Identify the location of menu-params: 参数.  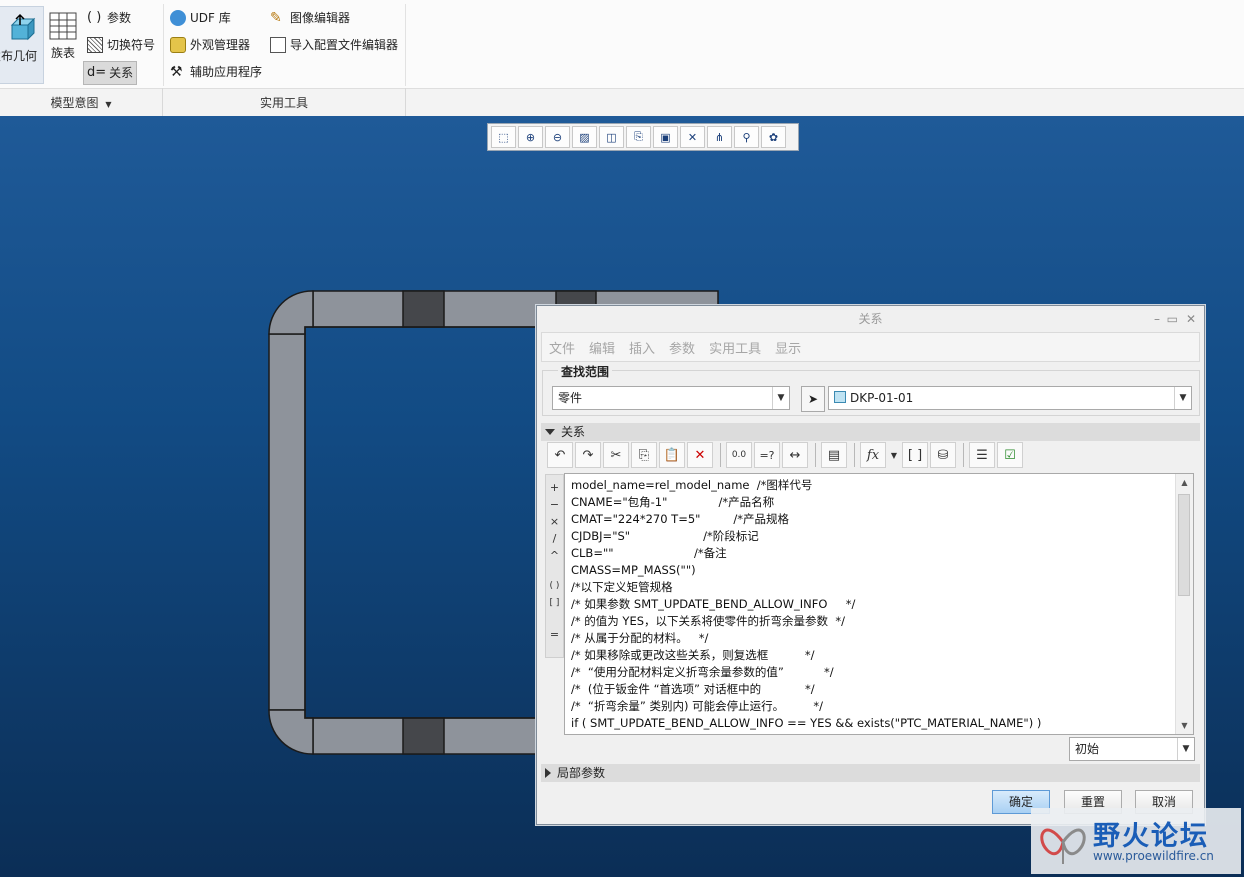
(682, 347).